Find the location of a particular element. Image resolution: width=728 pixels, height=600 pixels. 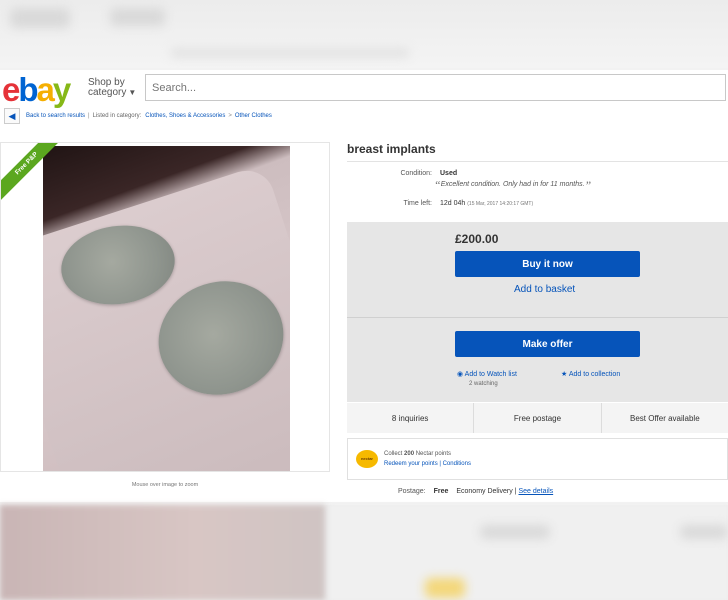

see-details-link: See details is located at coordinates (536, 491).